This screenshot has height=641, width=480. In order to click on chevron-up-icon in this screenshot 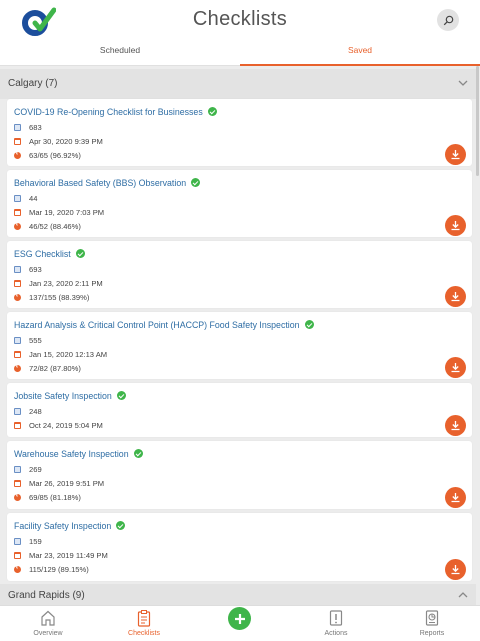, I will do `click(463, 595)`.